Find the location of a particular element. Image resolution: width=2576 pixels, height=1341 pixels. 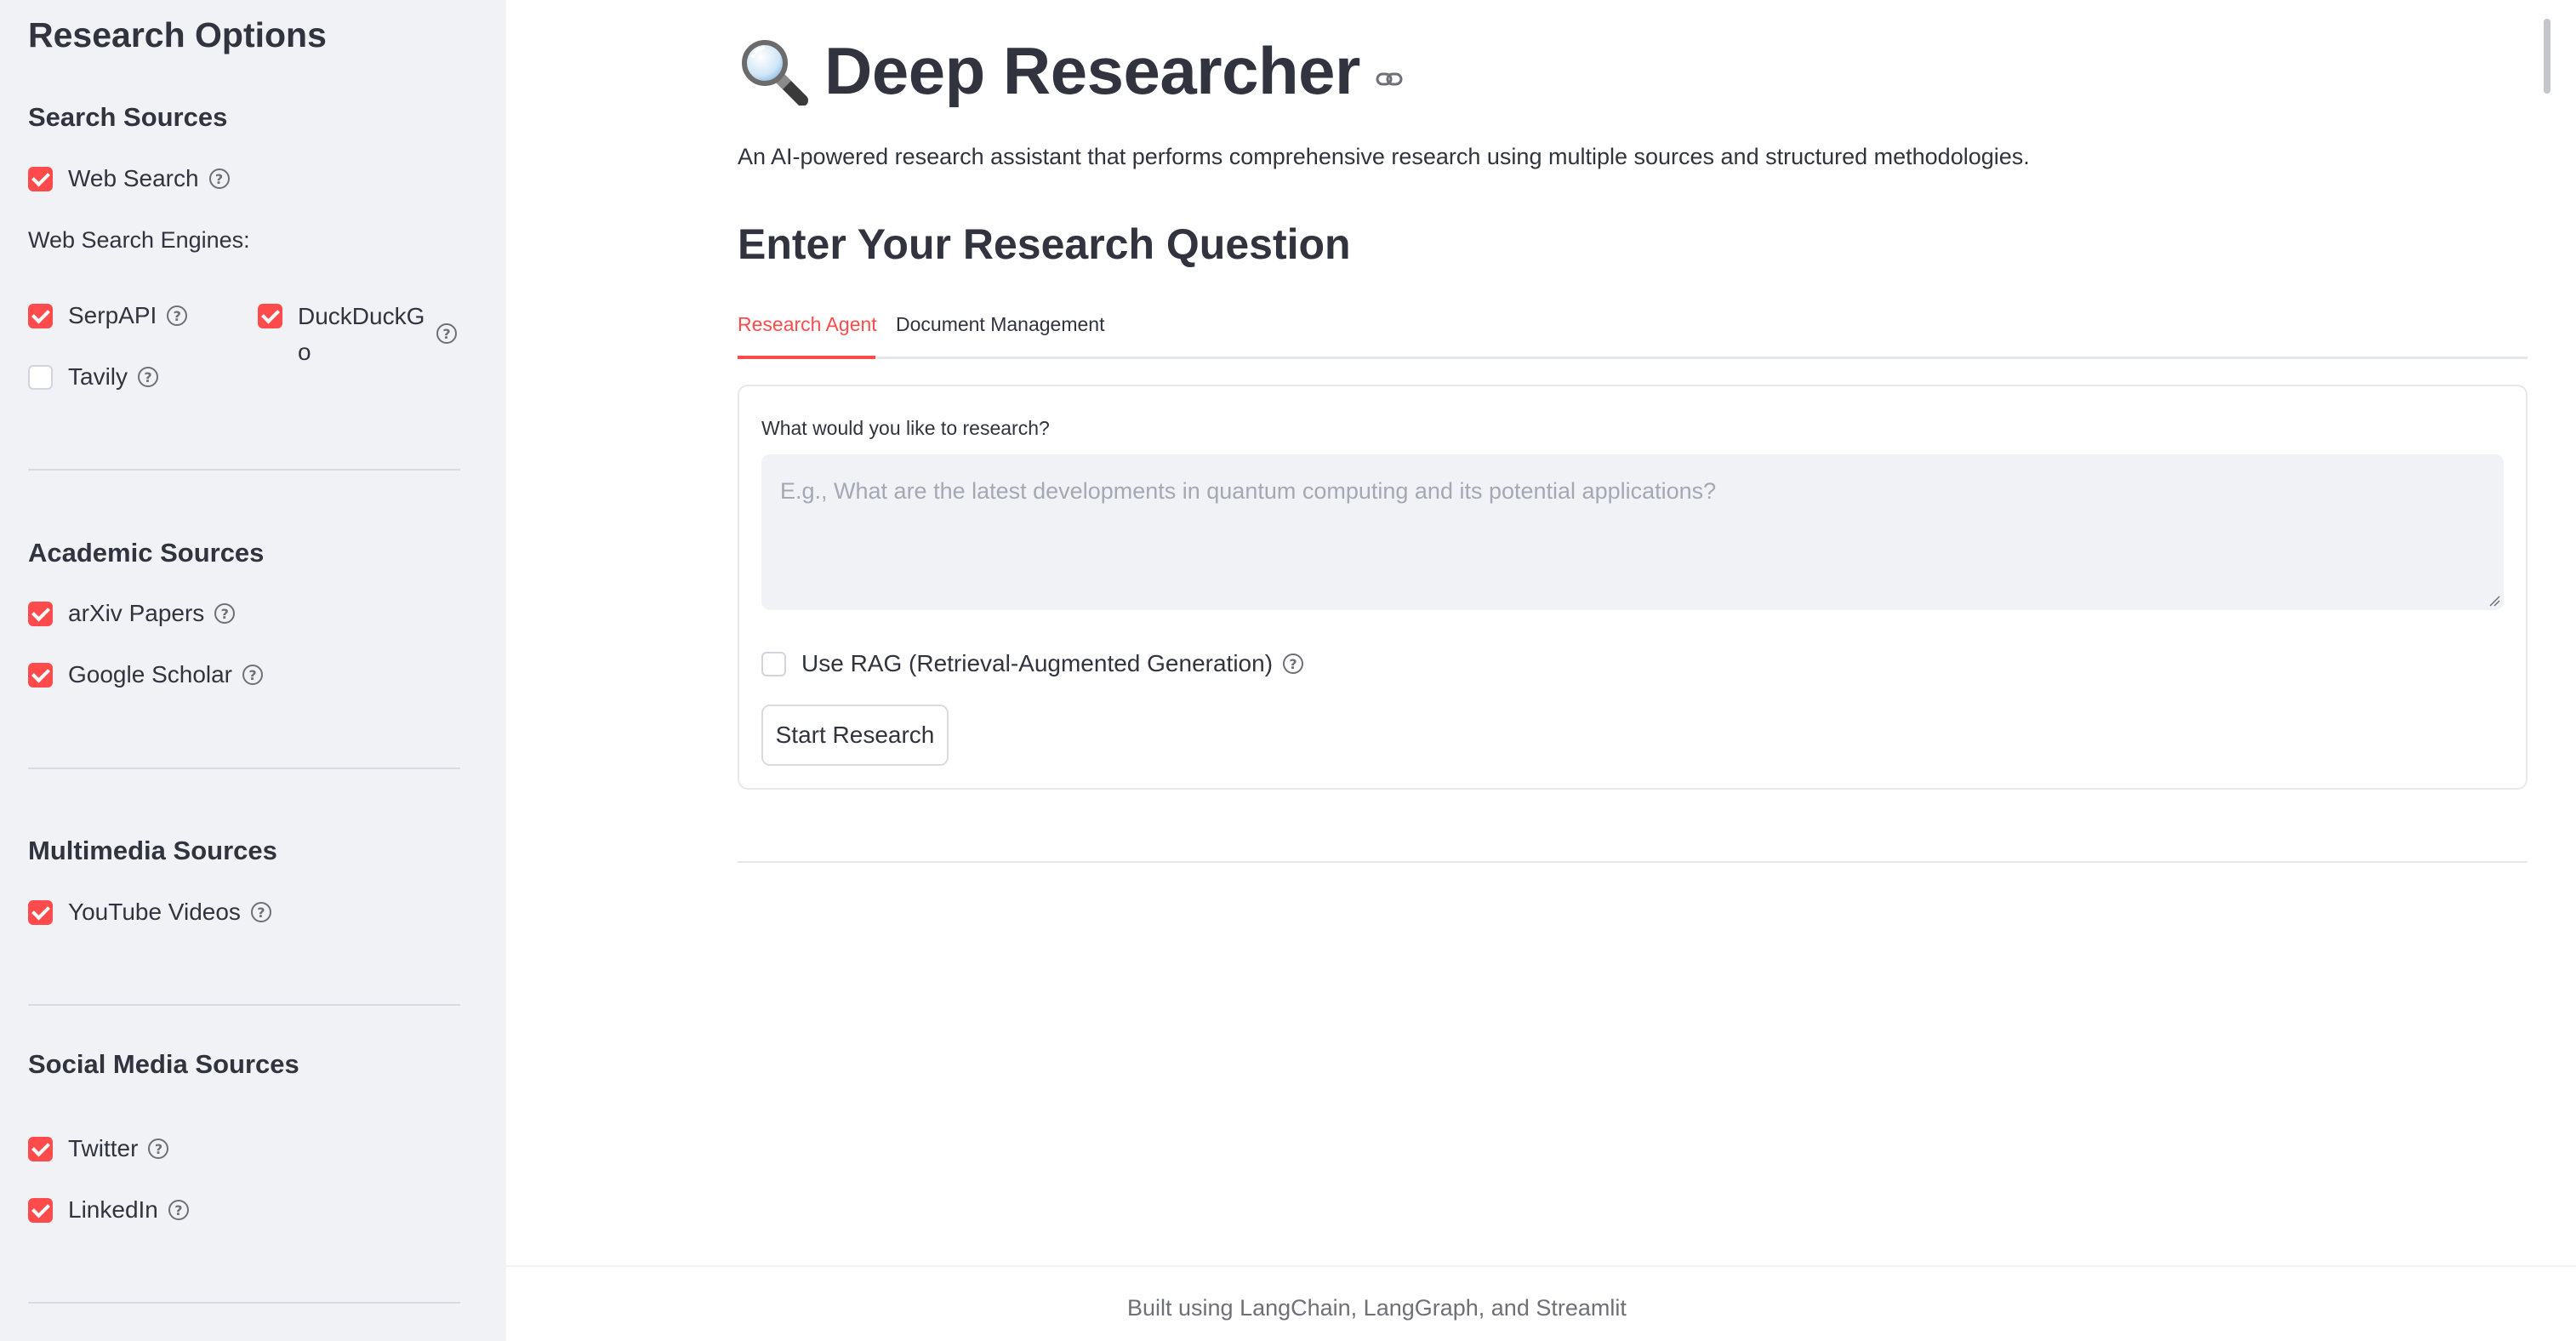

scrollbar-thumb is located at coordinates (2547, 57).